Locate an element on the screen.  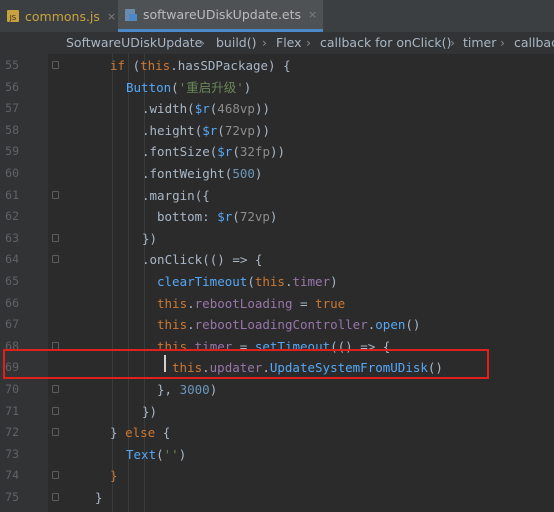
code-line: 63}) is located at coordinates (277, 239).